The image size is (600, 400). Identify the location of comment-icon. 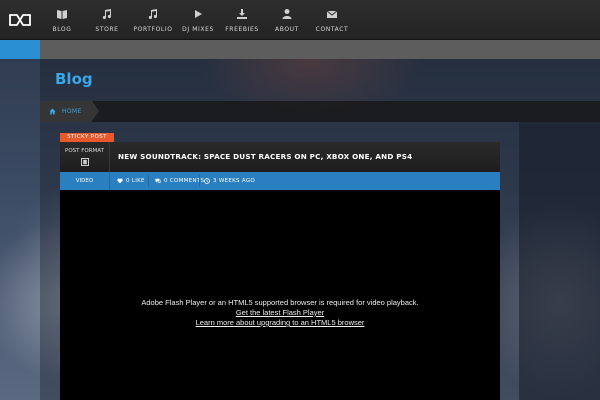
(158, 181).